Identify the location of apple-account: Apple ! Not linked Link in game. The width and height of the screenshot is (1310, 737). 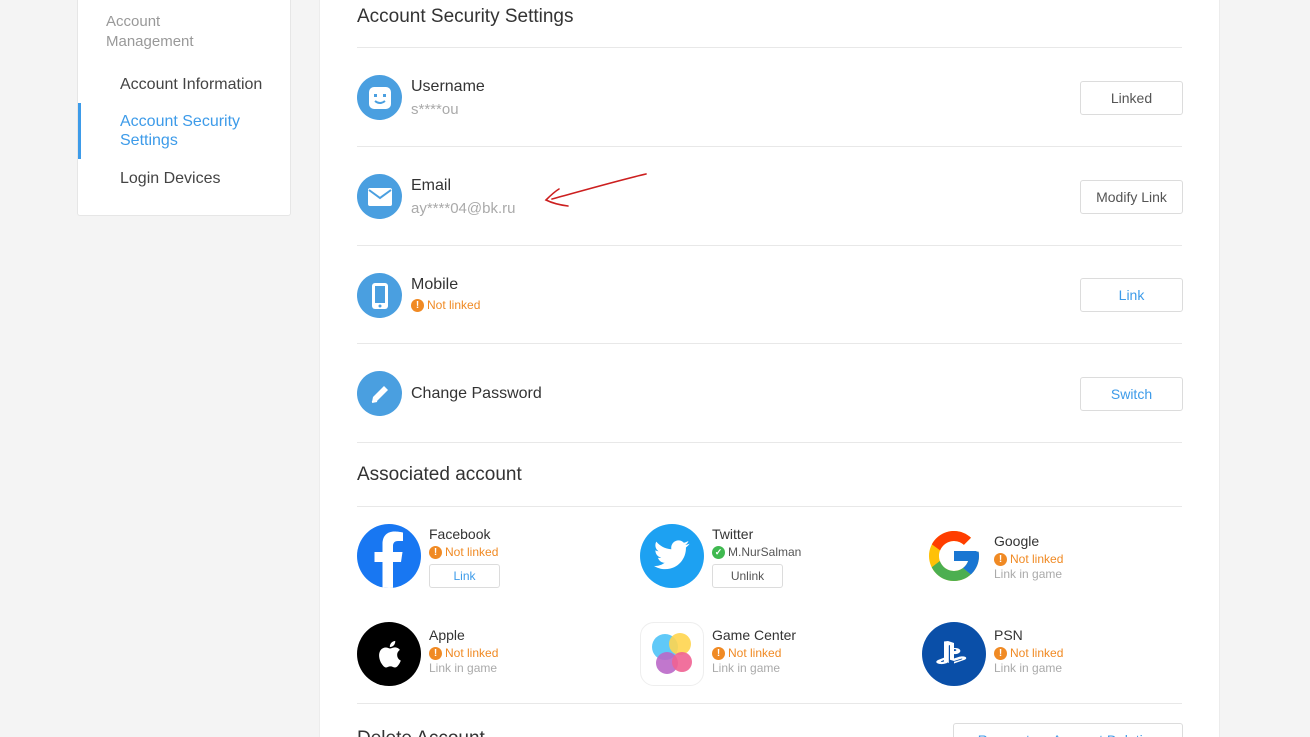
(482, 655).